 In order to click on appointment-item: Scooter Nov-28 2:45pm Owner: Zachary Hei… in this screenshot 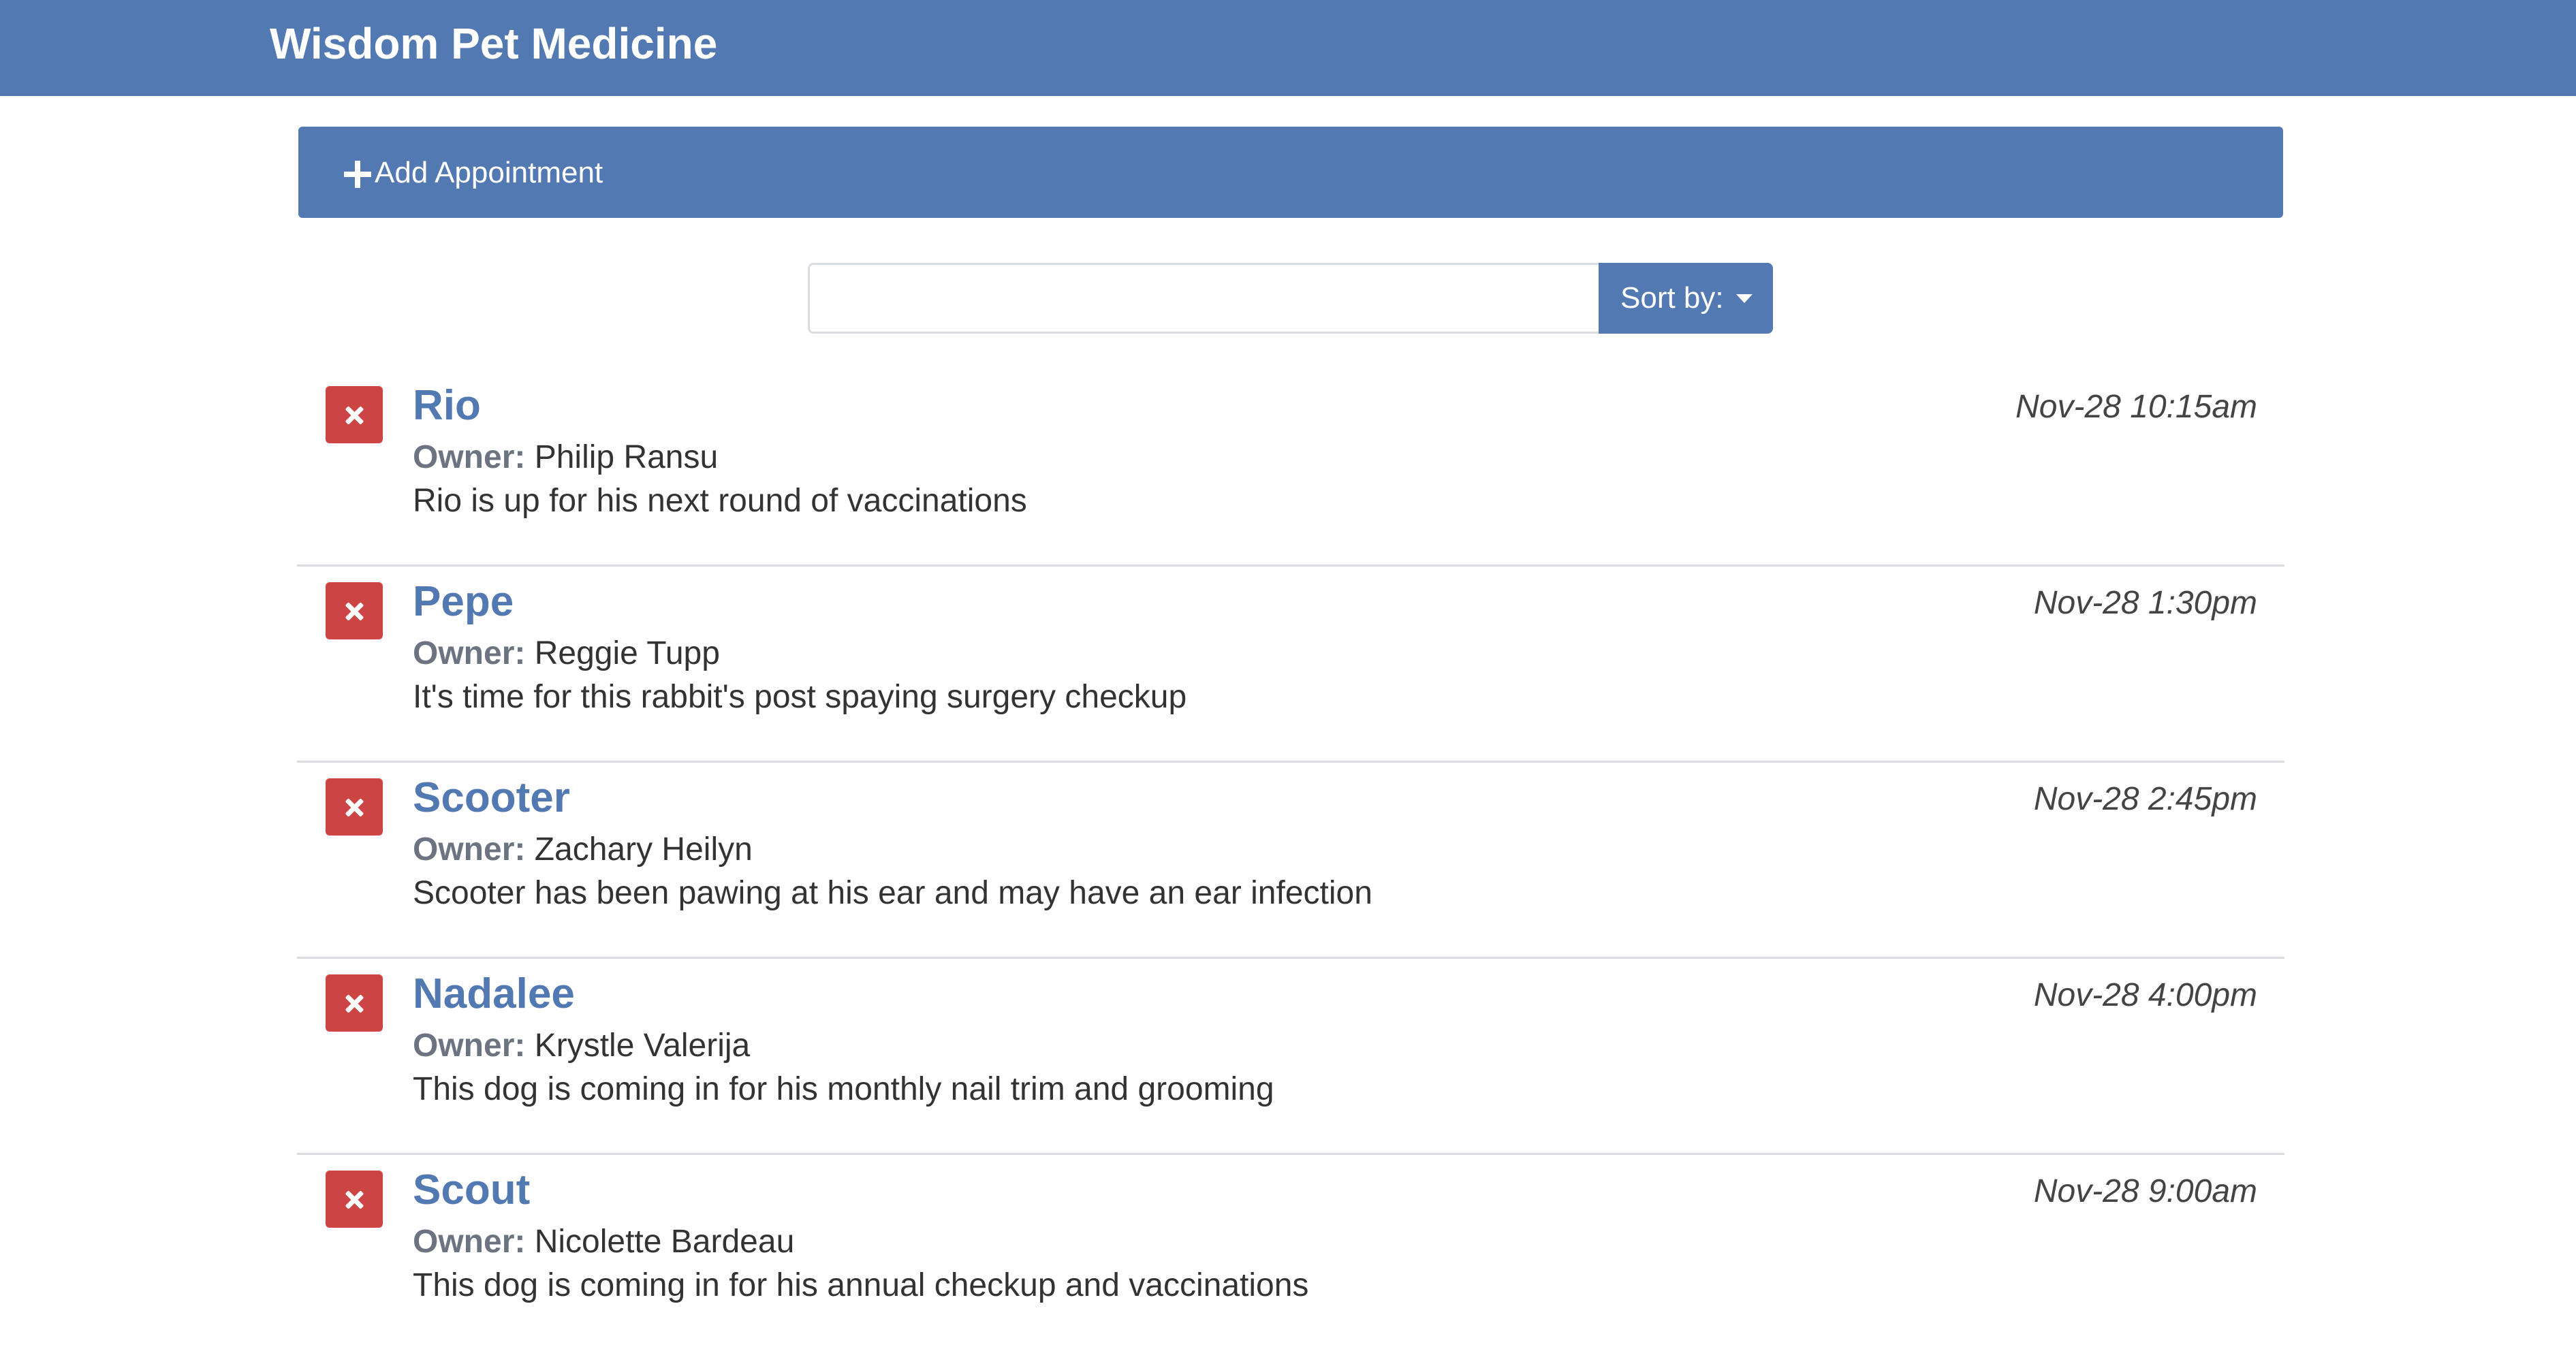, I will do `click(1290, 861)`.